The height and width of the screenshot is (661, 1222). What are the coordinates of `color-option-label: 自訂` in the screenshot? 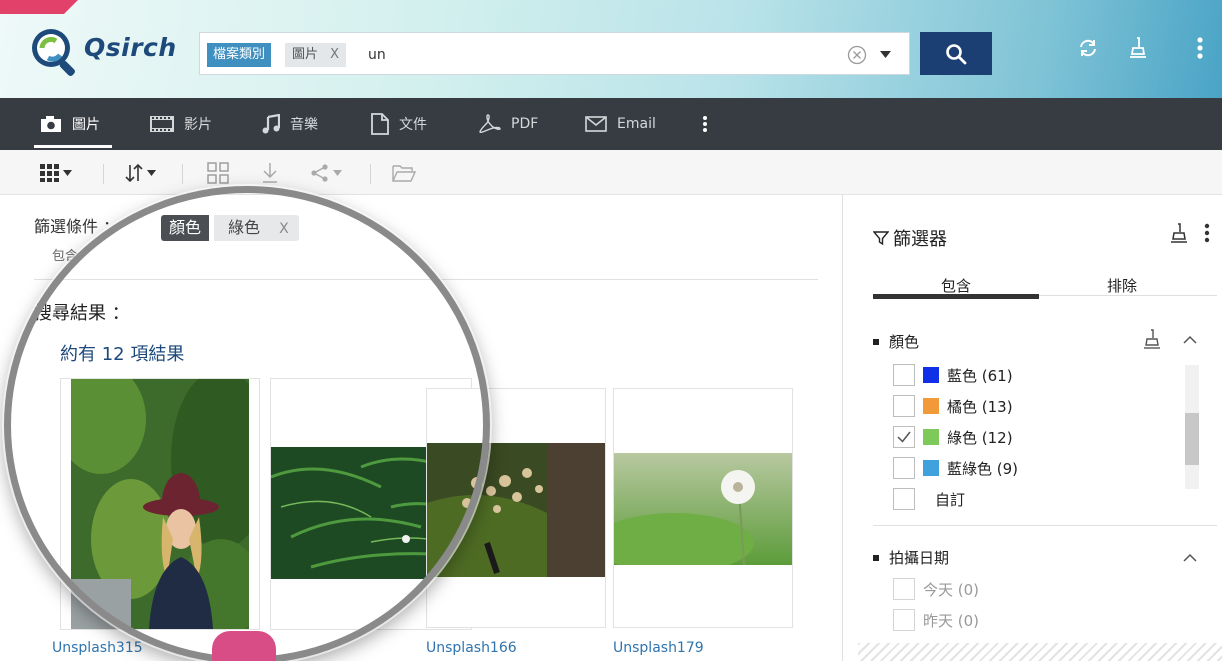 It's located at (950, 499).